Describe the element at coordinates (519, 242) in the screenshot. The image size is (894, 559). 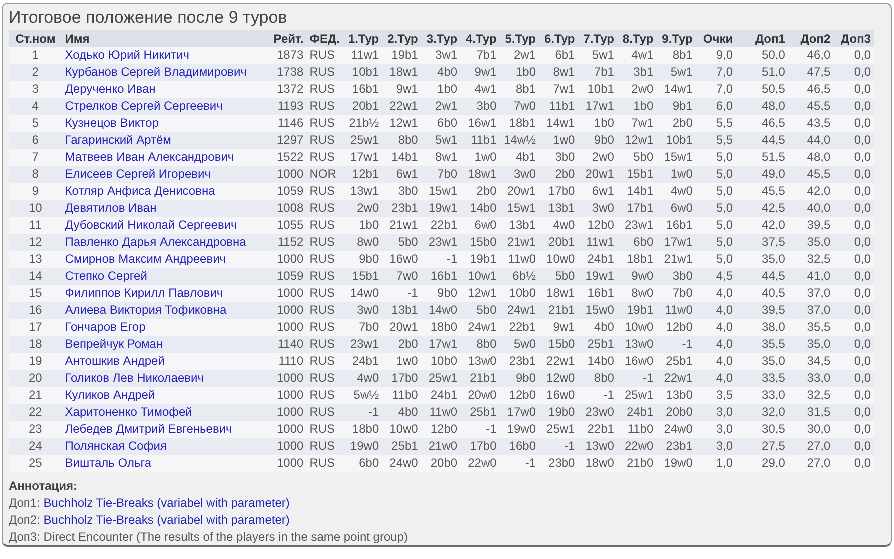
I see `table-cell: 21w1` at that location.